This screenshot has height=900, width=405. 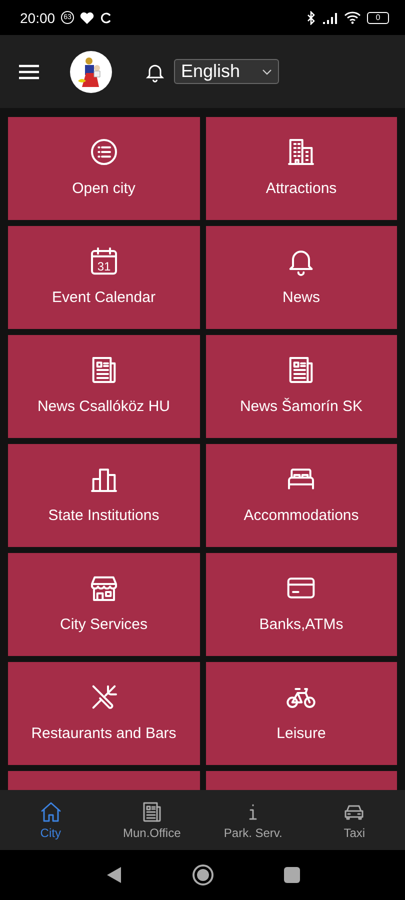 What do you see at coordinates (91, 71) in the screenshot?
I see `coat-of-arms-logo` at bounding box center [91, 71].